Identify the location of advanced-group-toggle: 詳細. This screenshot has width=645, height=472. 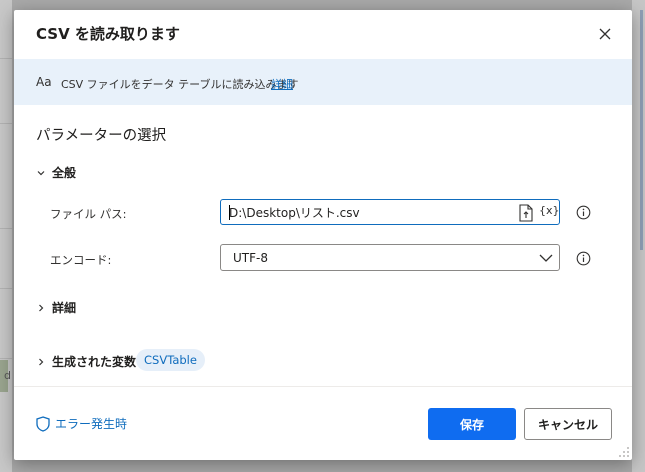
(55, 307).